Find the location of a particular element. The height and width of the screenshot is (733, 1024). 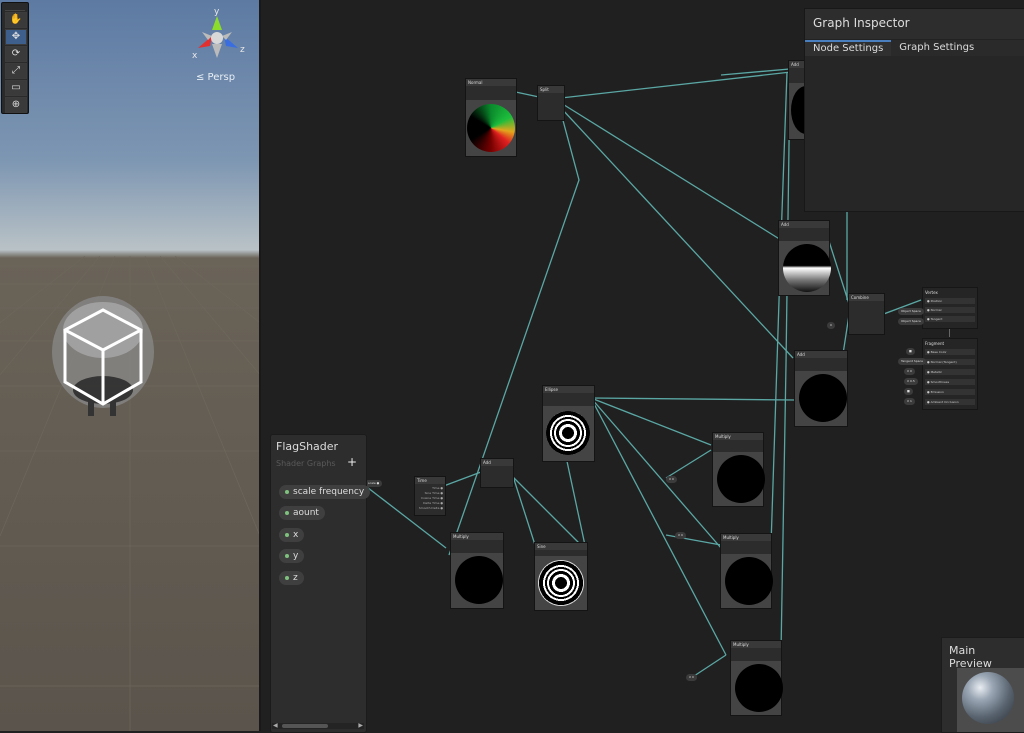

fragment-emission-input: ■ is located at coordinates (908, 391).